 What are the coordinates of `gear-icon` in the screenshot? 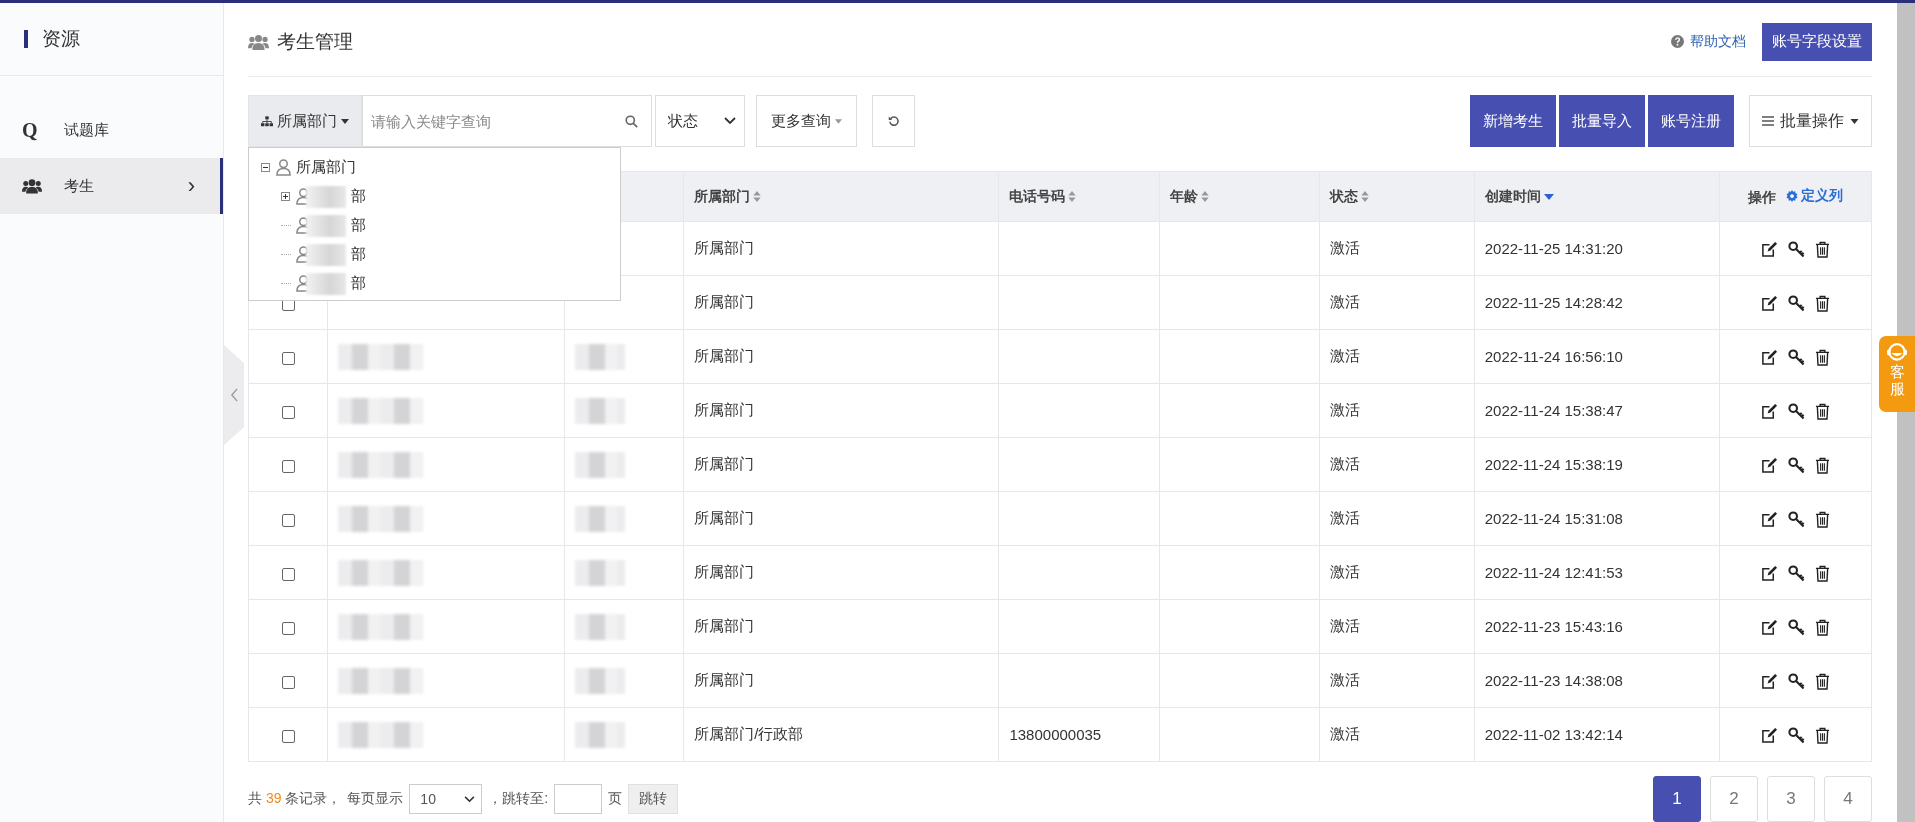 It's located at (1791, 195).